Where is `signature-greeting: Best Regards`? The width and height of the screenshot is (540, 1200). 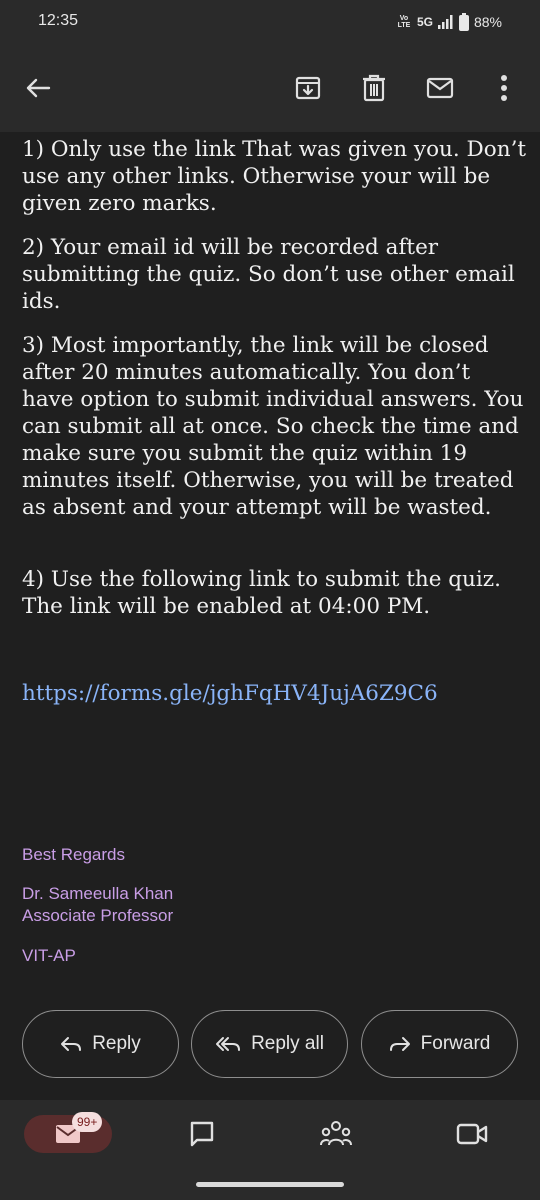 signature-greeting: Best Regards is located at coordinates (73, 854).